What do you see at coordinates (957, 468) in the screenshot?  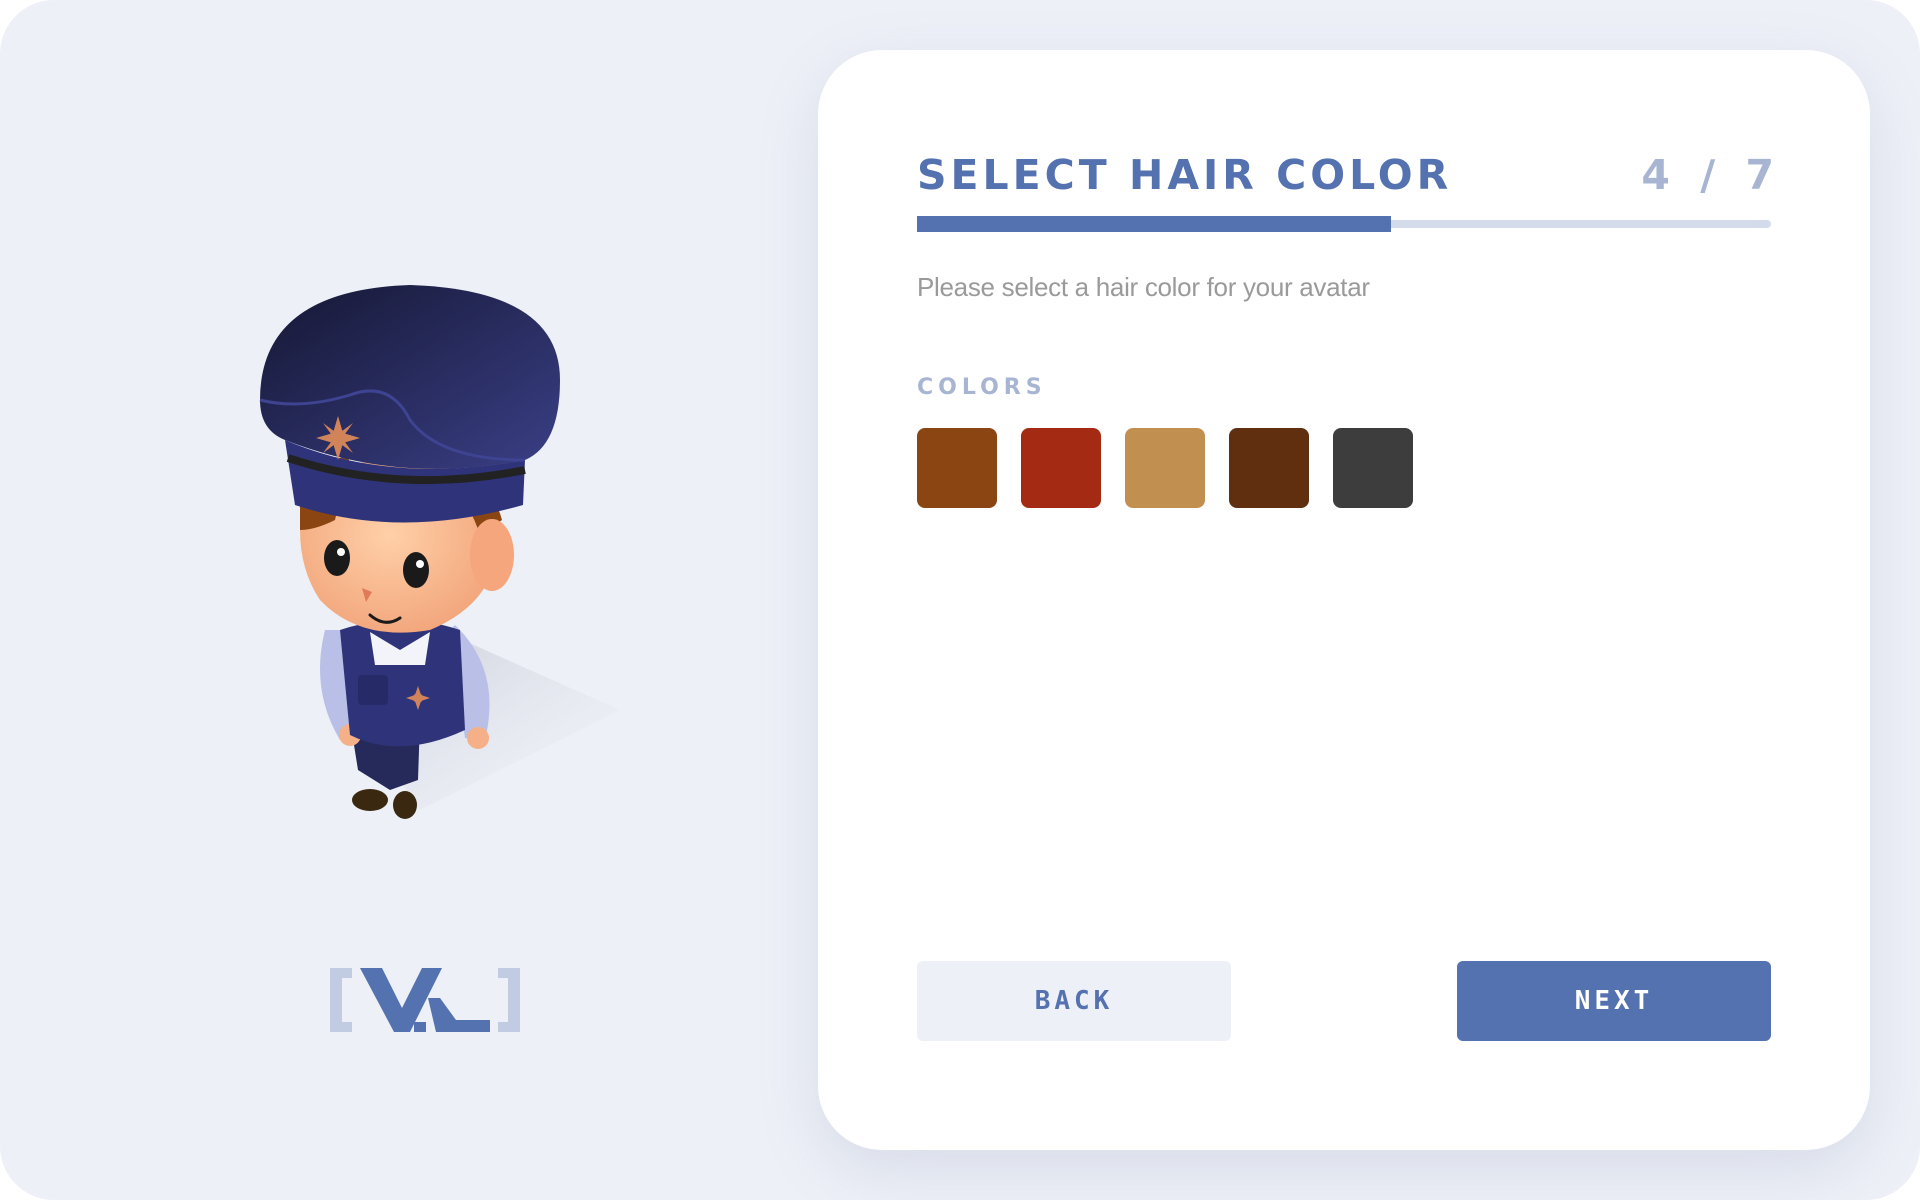 I see `hair-color-auburn-swatch` at bounding box center [957, 468].